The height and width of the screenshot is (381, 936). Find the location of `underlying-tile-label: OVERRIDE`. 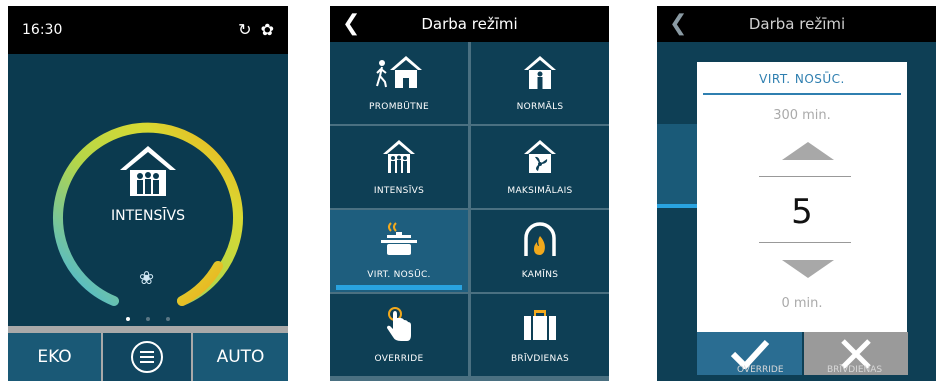

underlying-tile-label: OVERRIDE is located at coordinates (760, 370).